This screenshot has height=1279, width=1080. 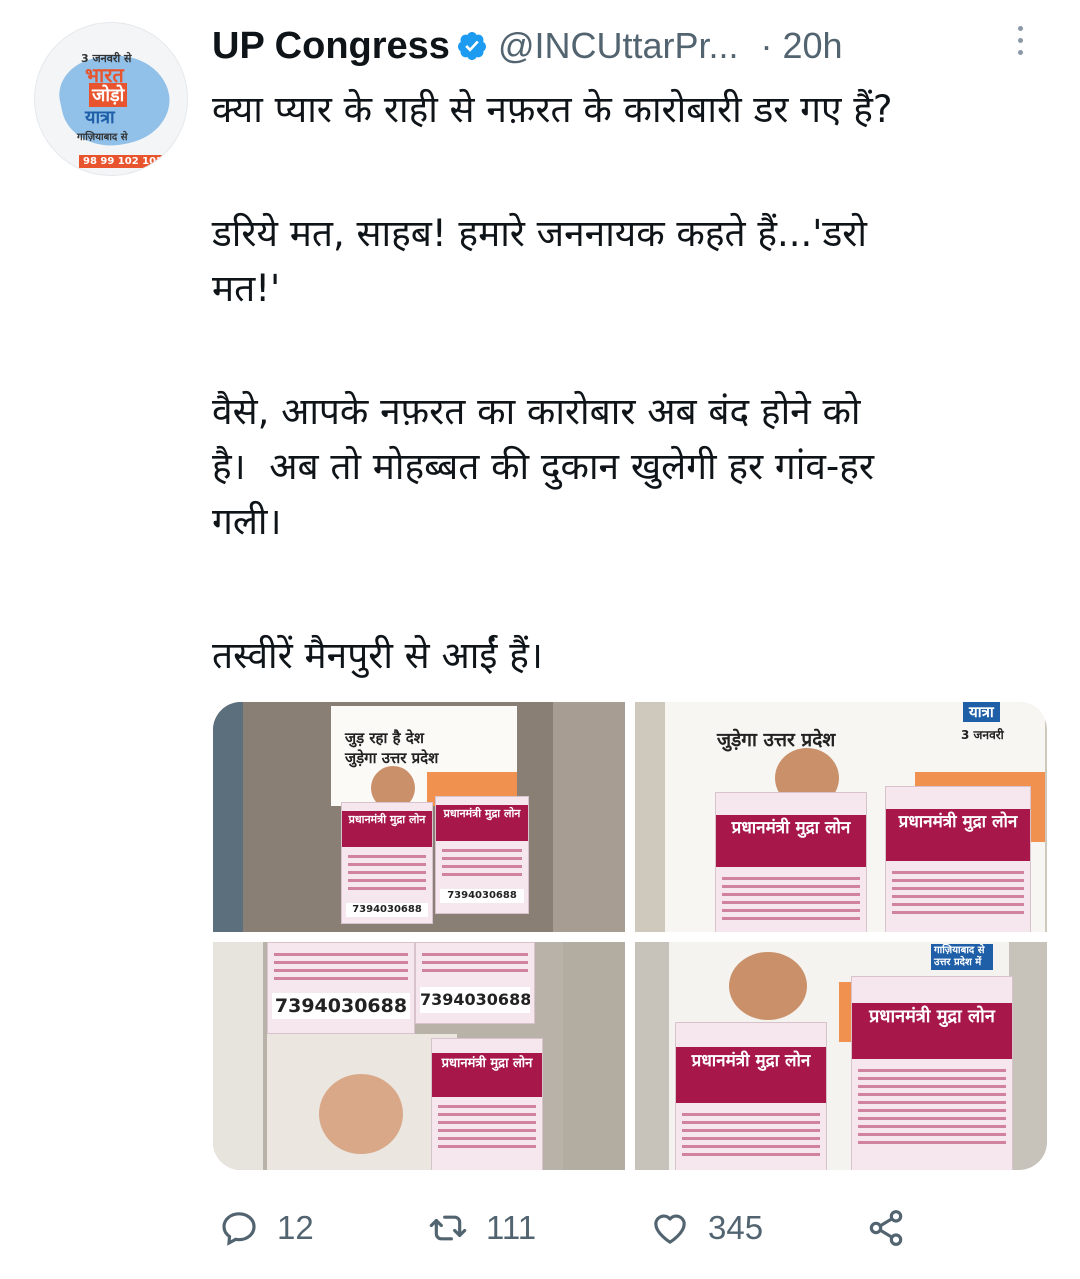 I want to click on share-button, so click(x=886, y=1228).